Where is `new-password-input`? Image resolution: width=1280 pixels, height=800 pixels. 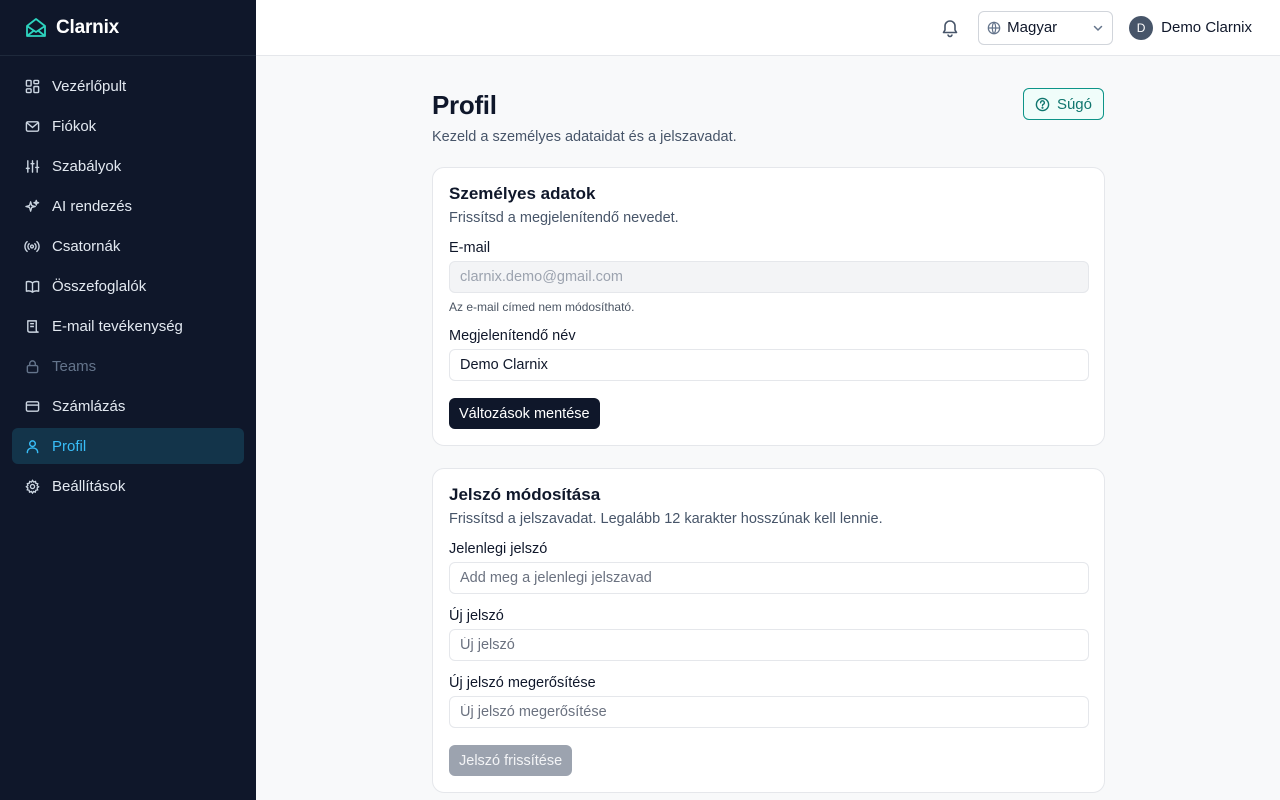 new-password-input is located at coordinates (769, 645).